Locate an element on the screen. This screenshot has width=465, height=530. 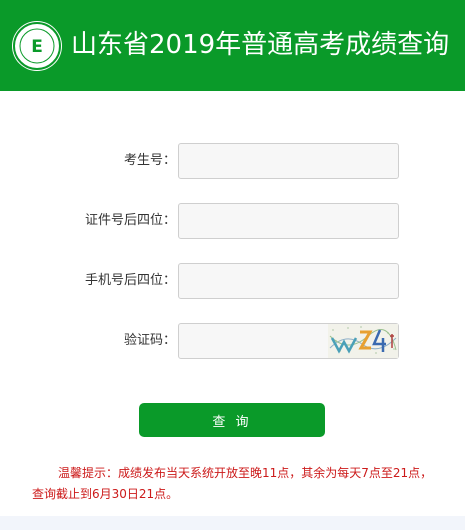
school-emblem-icon: E is located at coordinates (37, 46).